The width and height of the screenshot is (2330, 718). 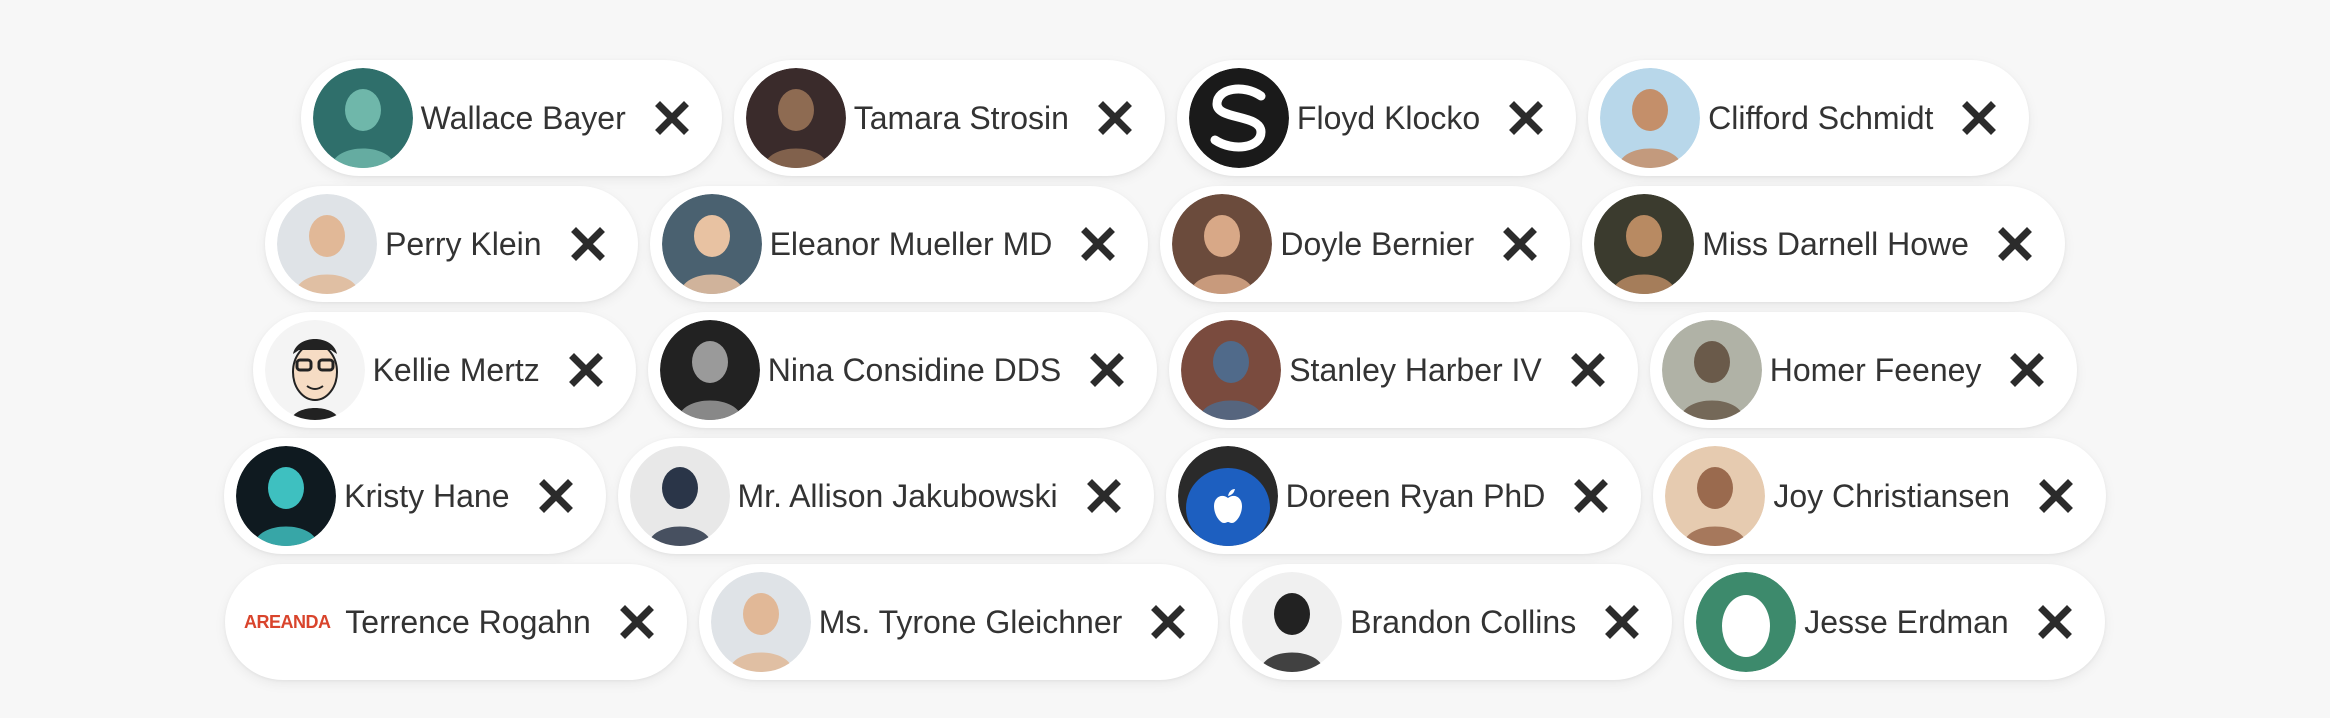 I want to click on contact-chip: Wallace Bayer, so click(x=511, y=118).